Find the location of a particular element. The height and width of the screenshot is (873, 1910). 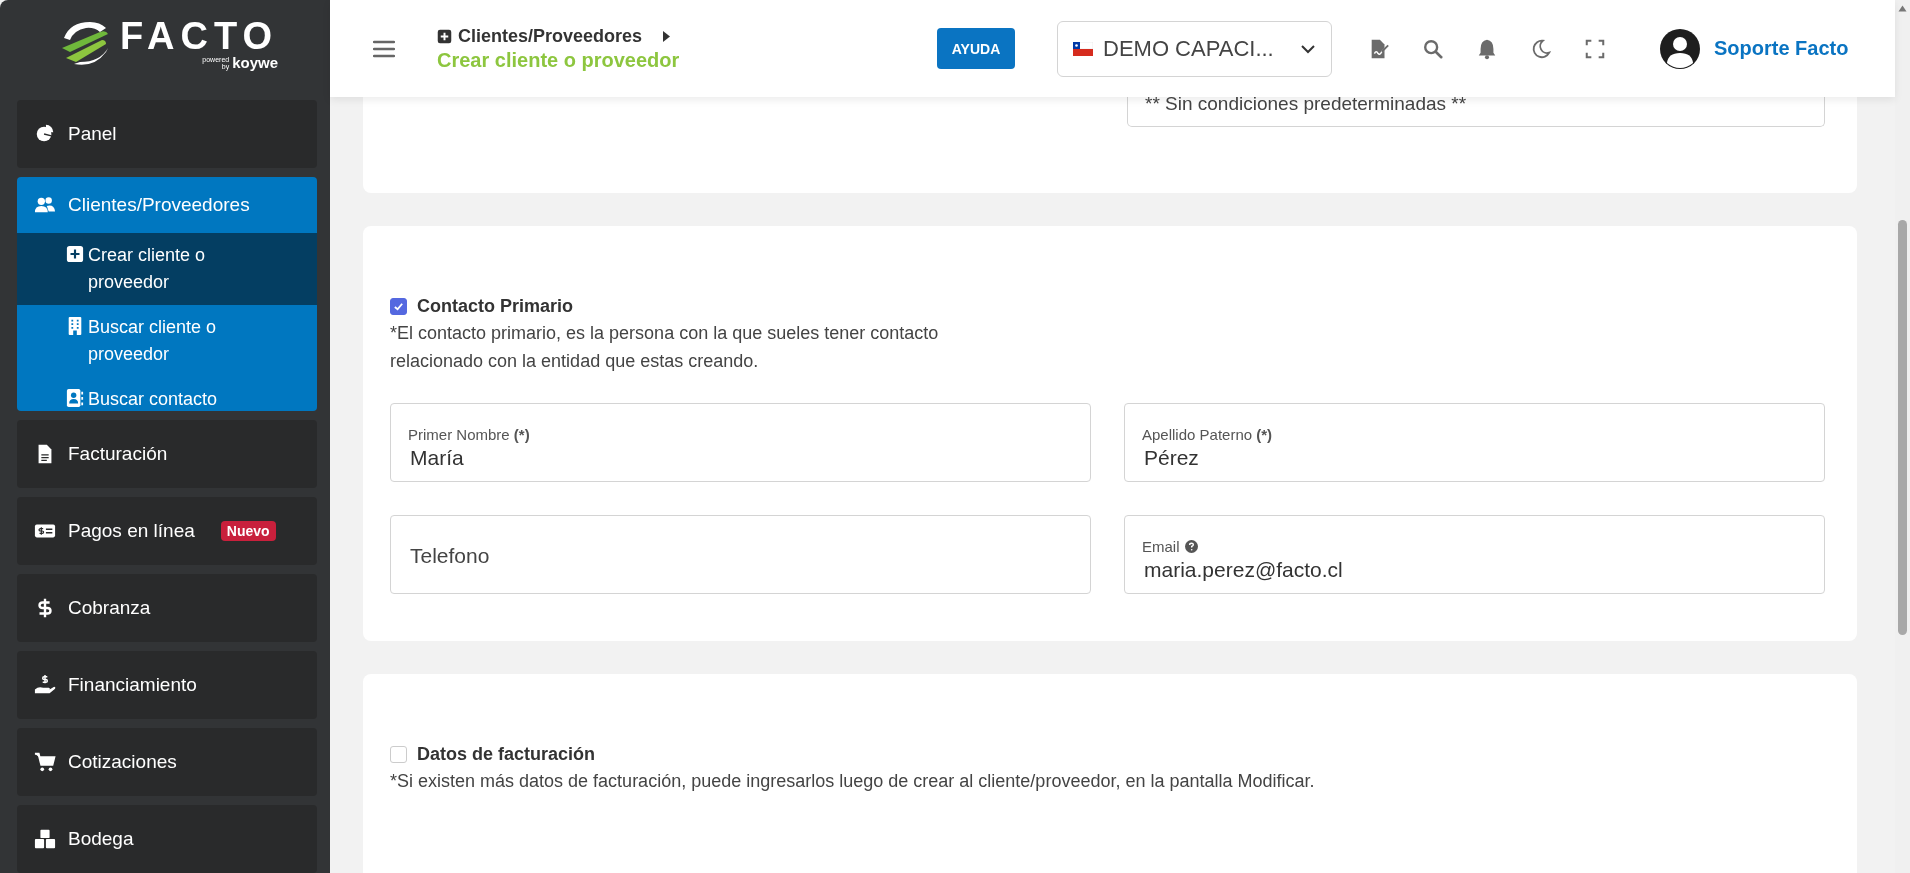

input-field: Email maria.perez@facto.cl is located at coordinates (1474, 554).